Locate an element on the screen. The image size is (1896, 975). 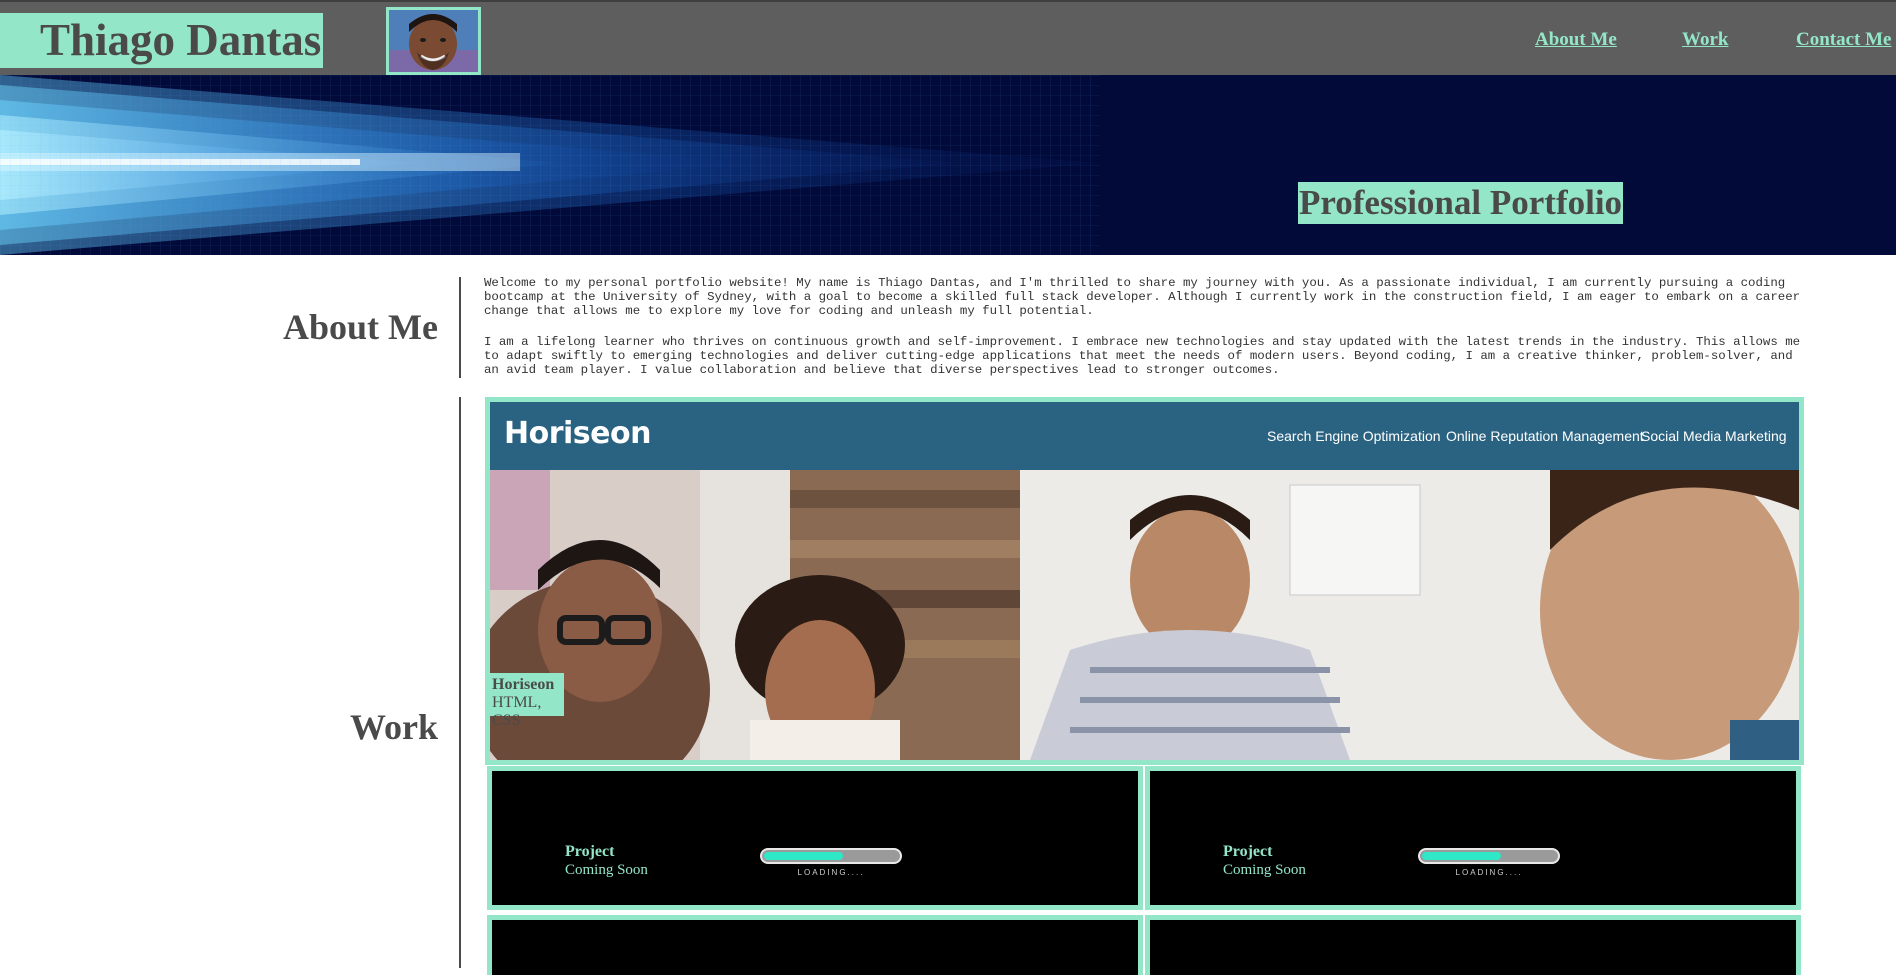
horiseon-nav-seo: Search Engine Optimization is located at coordinates (1354, 436).